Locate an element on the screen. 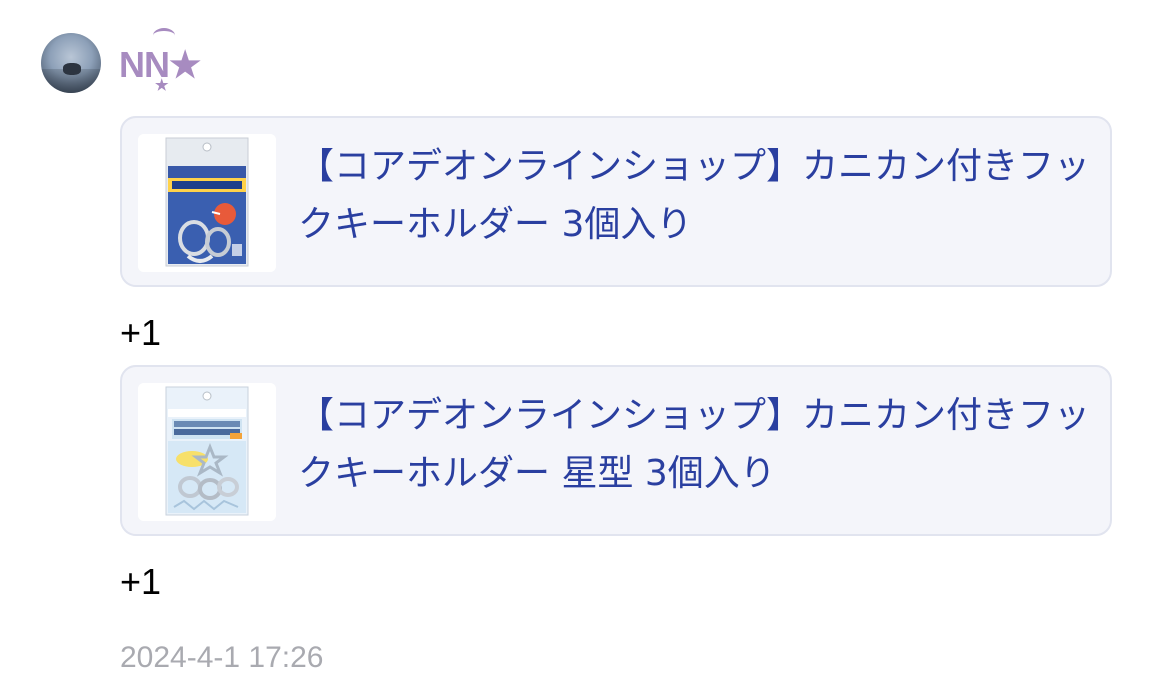 Image resolution: width=1169 pixels, height=699 pixels. username-mini-star: ★ is located at coordinates (161, 85).